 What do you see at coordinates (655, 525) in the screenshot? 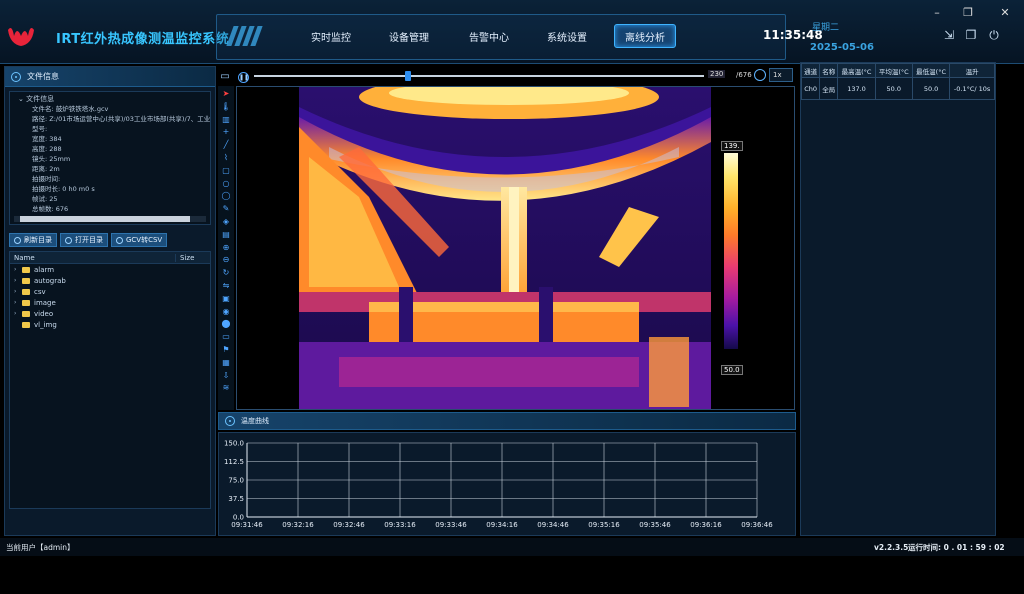
I see `x-tick-label: 09:35:46` at bounding box center [655, 525].